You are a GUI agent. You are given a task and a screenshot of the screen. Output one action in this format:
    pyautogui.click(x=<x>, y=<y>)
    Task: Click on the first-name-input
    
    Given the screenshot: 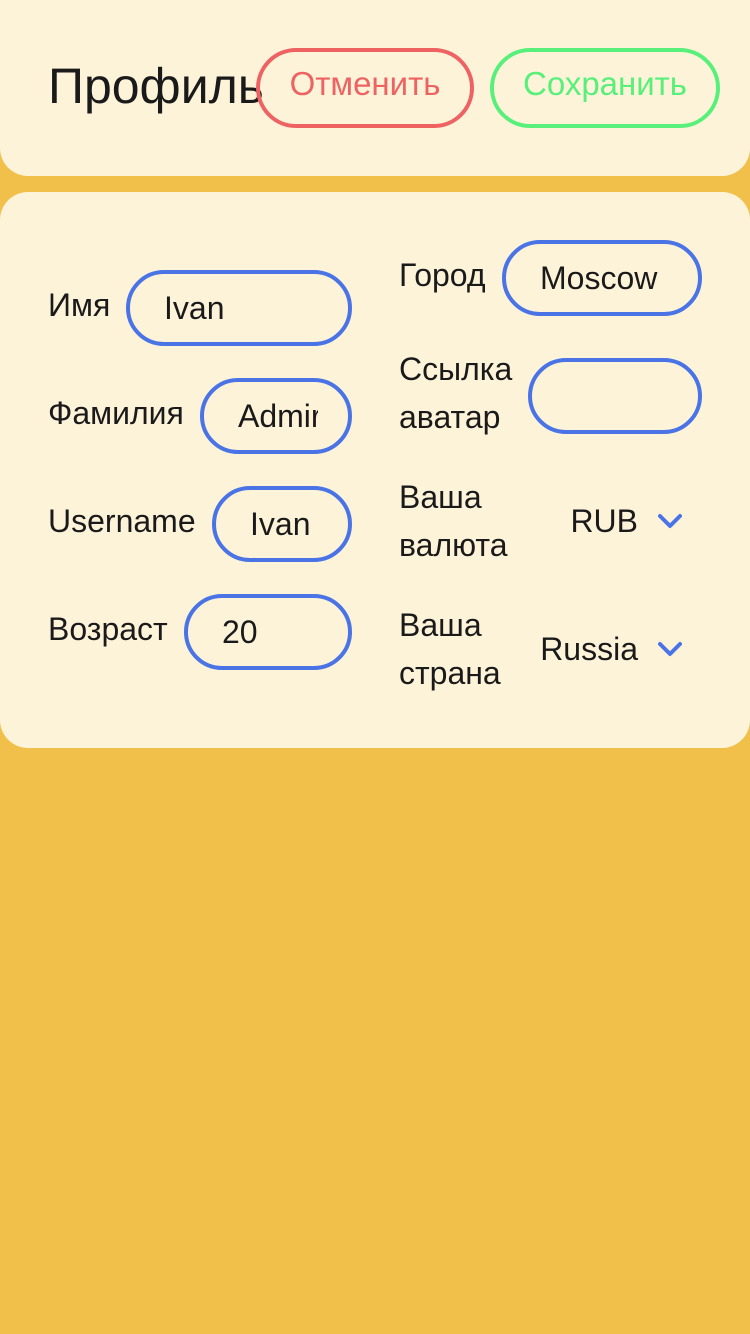 What is the action you would take?
    pyautogui.click(x=239, y=308)
    